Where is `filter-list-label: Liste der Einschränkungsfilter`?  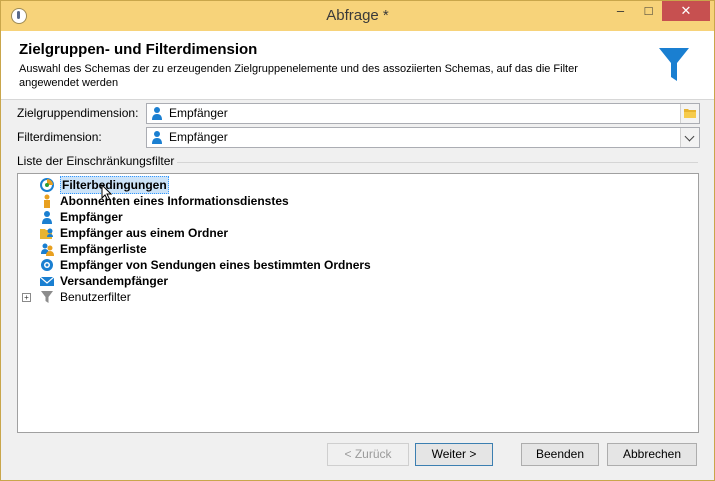 filter-list-label: Liste der Einschränkungsfilter is located at coordinates (97, 161).